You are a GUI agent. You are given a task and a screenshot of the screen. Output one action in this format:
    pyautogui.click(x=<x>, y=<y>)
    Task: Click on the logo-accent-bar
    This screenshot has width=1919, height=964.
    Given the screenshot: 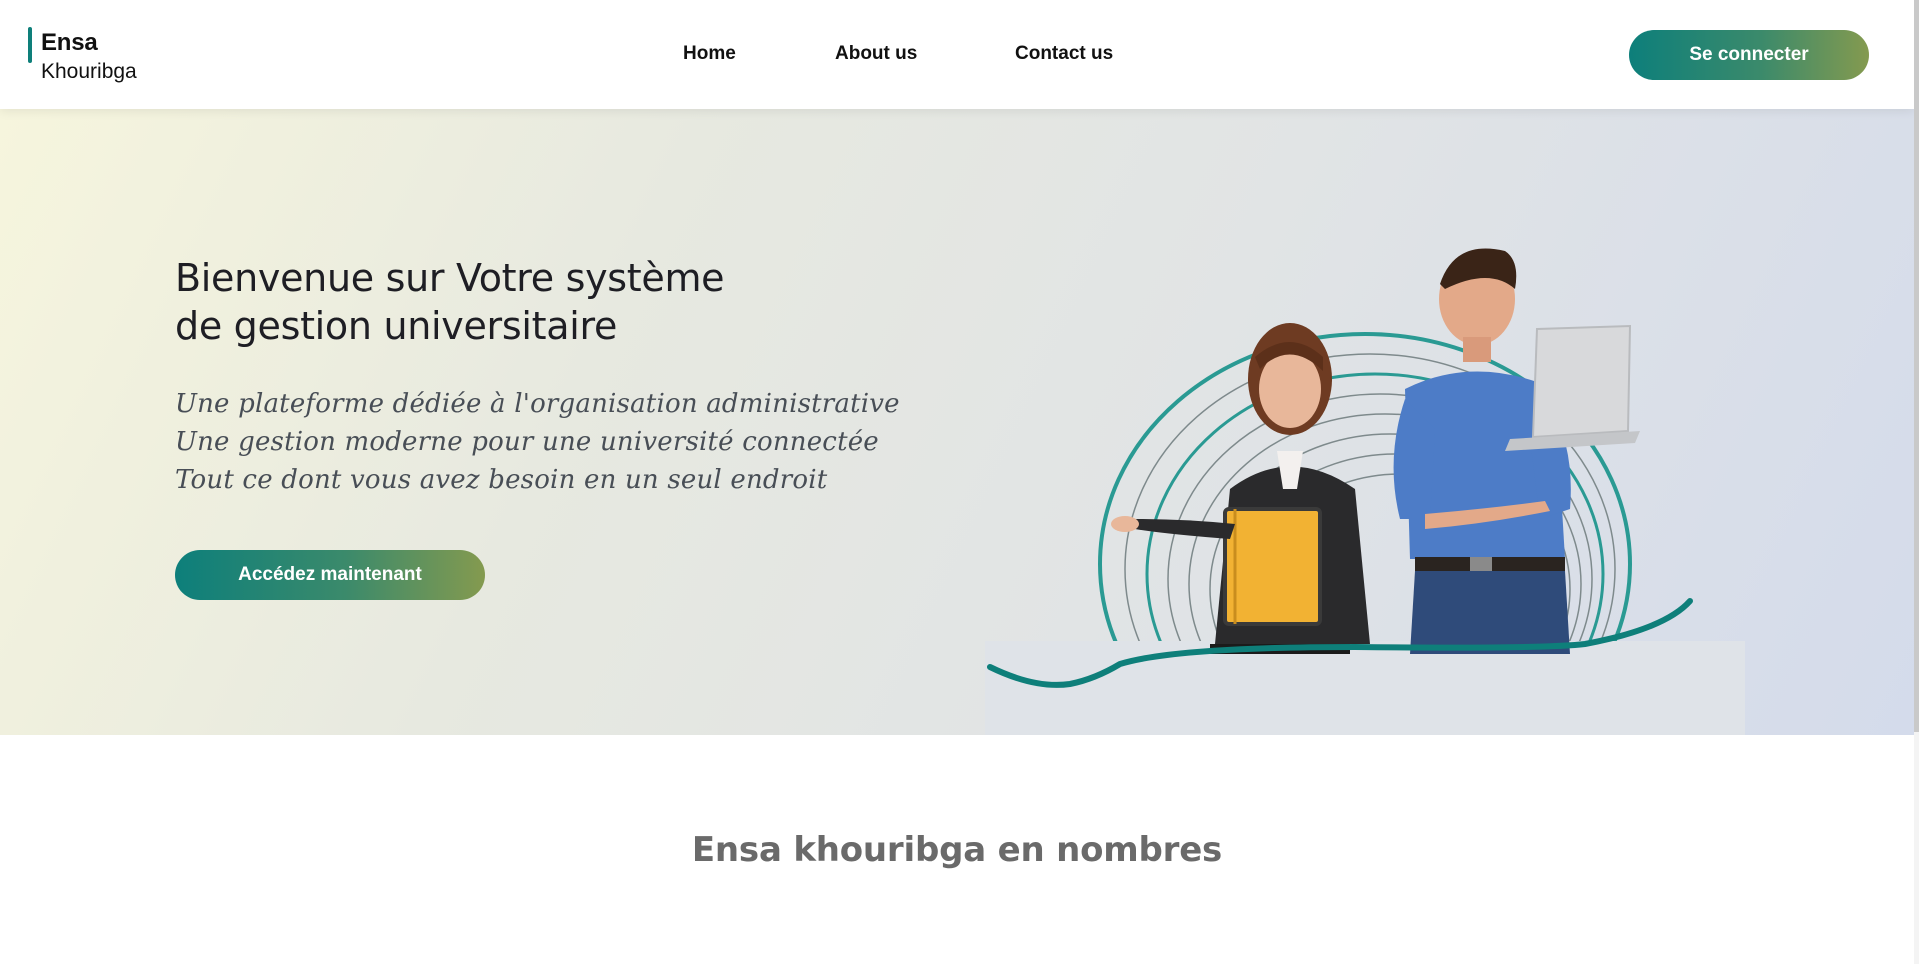 What is the action you would take?
    pyautogui.click(x=30, y=45)
    